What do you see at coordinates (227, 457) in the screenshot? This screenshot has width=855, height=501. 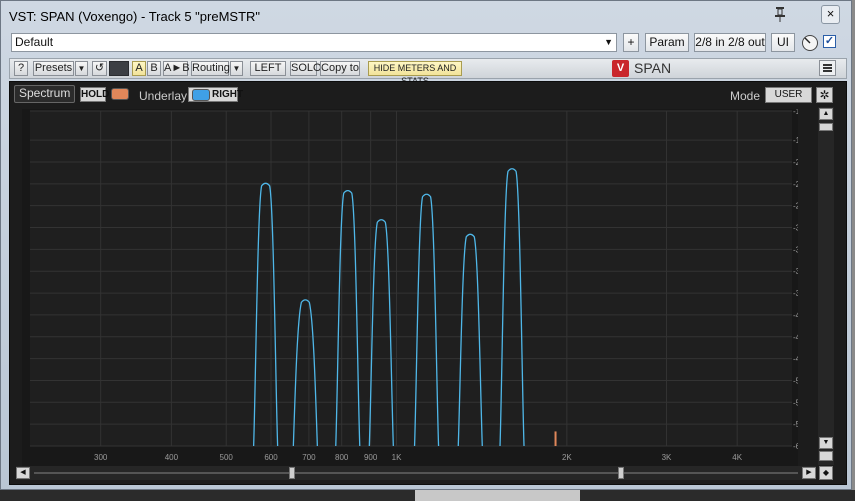 I see `x-tick-label: 500` at bounding box center [227, 457].